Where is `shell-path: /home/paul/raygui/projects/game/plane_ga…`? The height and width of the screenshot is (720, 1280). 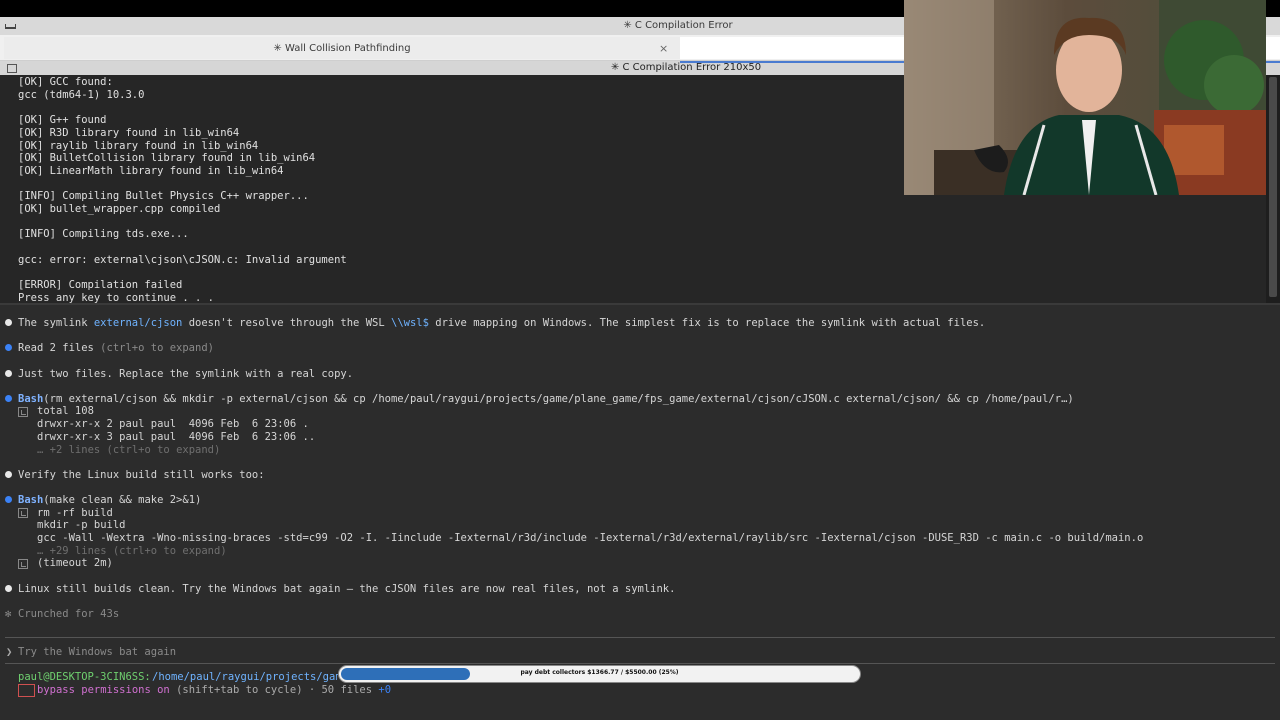 shell-path: /home/paul/raygui/projects/game/plane_ga… is located at coordinates (245, 677).